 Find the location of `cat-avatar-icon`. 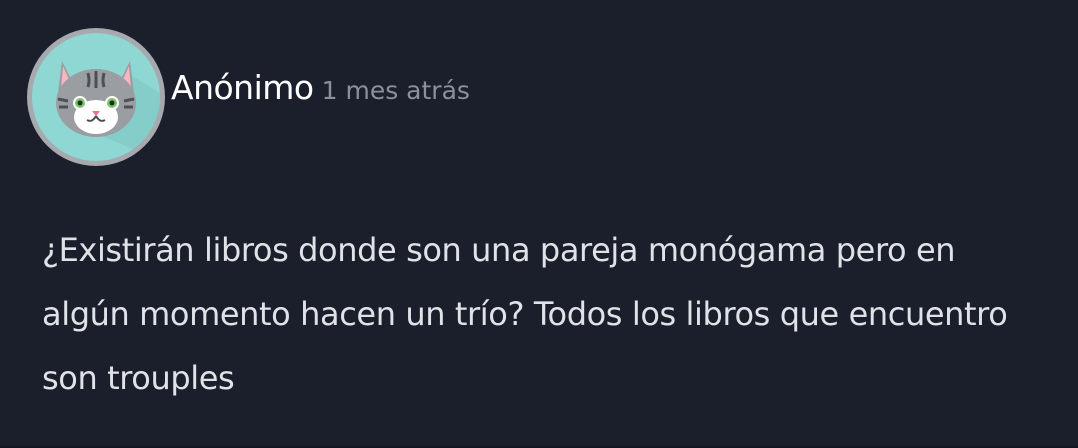

cat-avatar-icon is located at coordinates (96, 97).